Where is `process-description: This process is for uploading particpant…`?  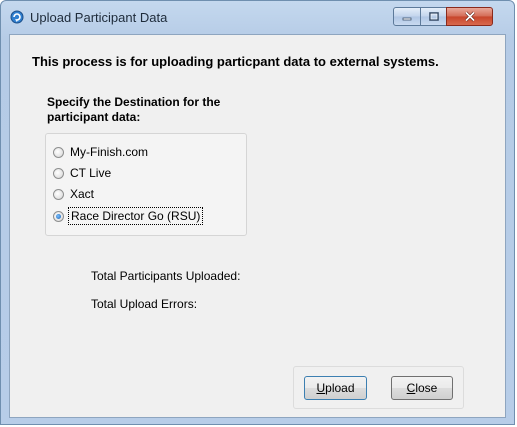 process-description: This process is for uploading particpant… is located at coordinates (235, 61).